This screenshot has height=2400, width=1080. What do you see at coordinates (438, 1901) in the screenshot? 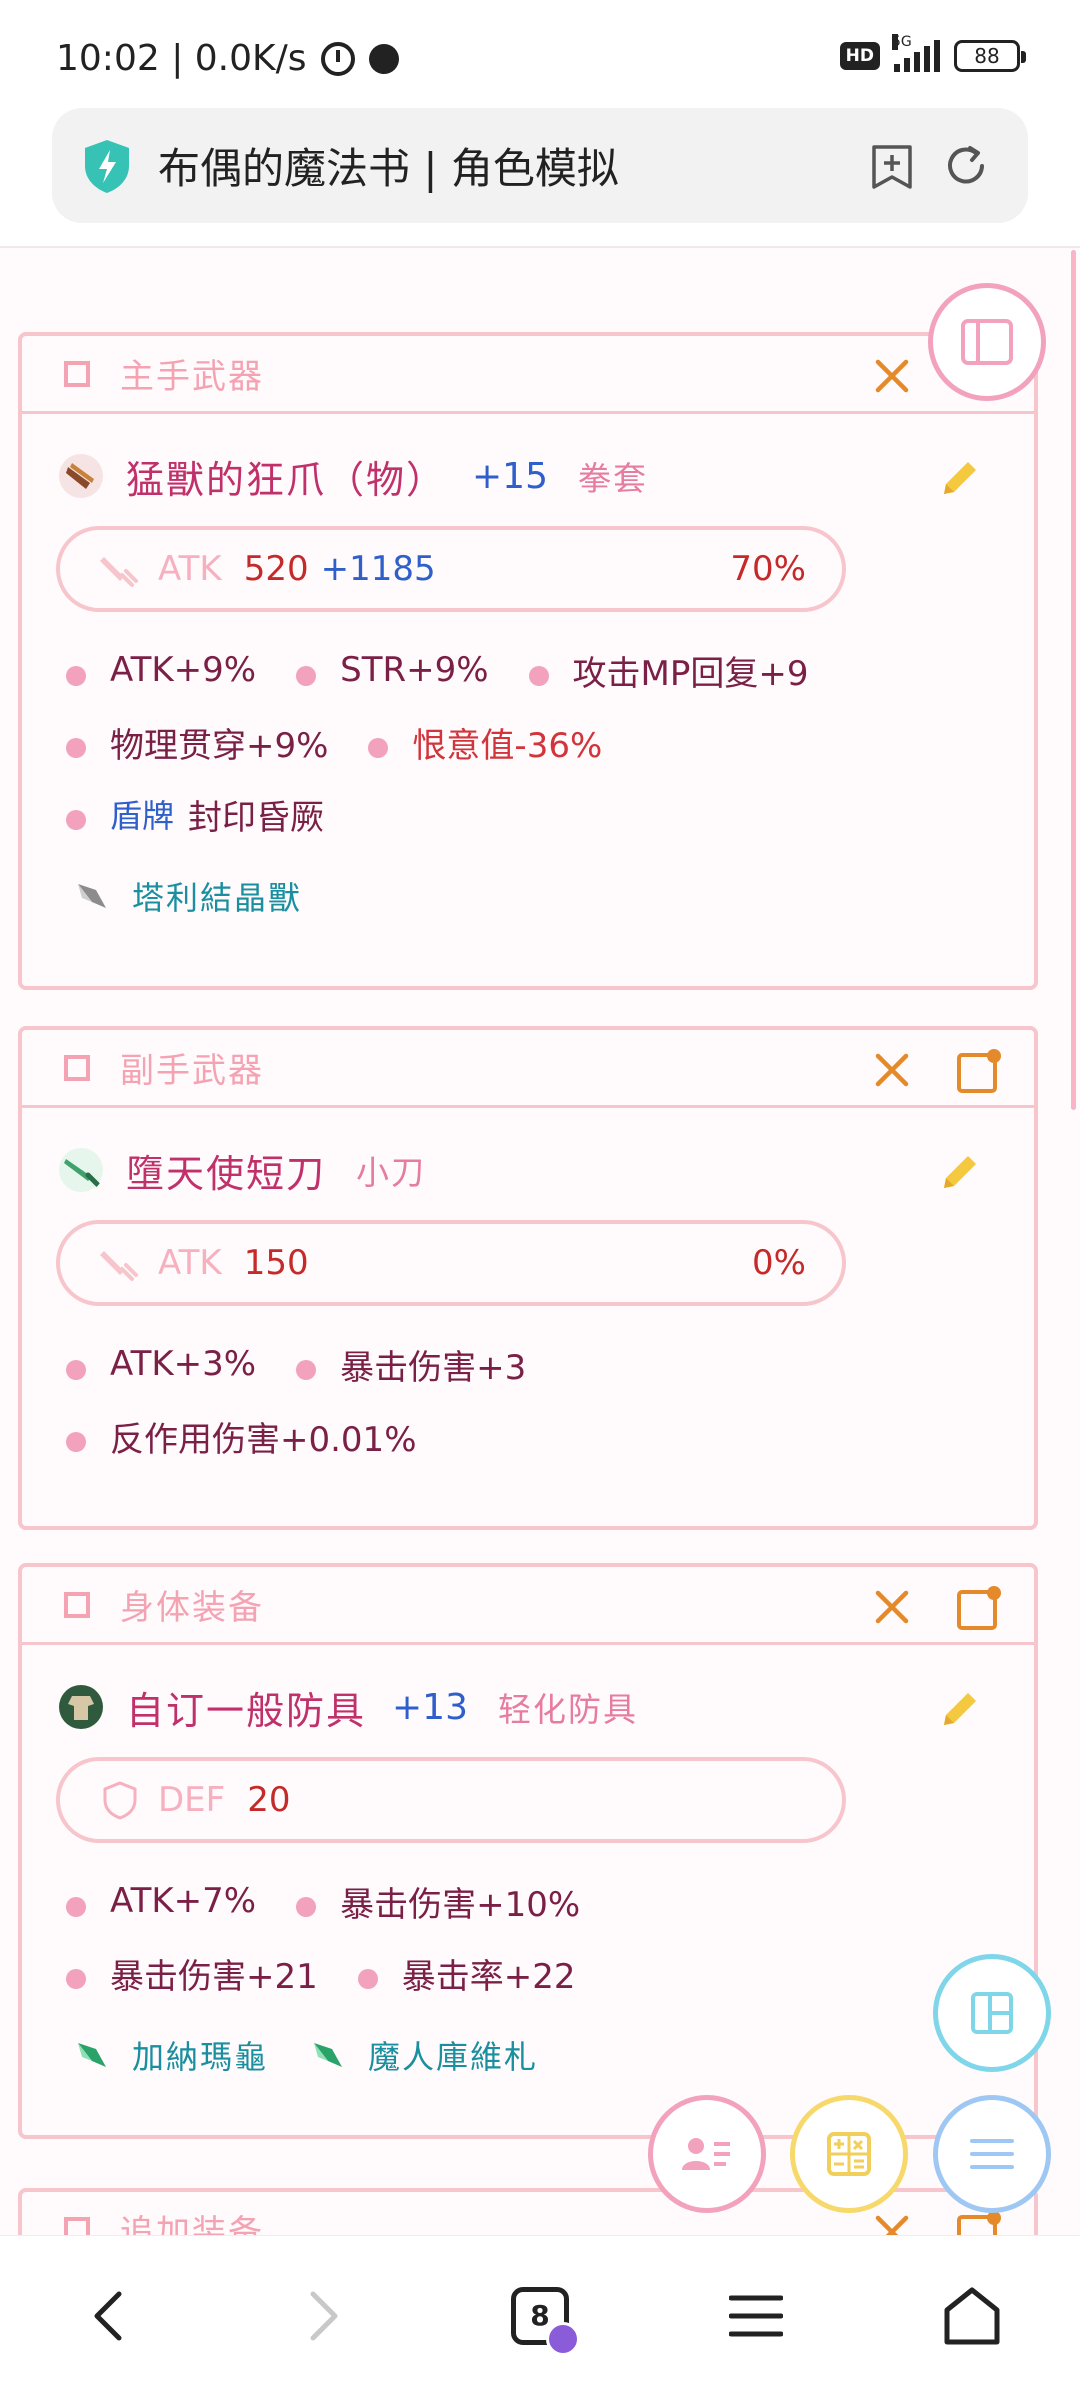
I see `attribute: 暴击伤害+10%` at bounding box center [438, 1901].